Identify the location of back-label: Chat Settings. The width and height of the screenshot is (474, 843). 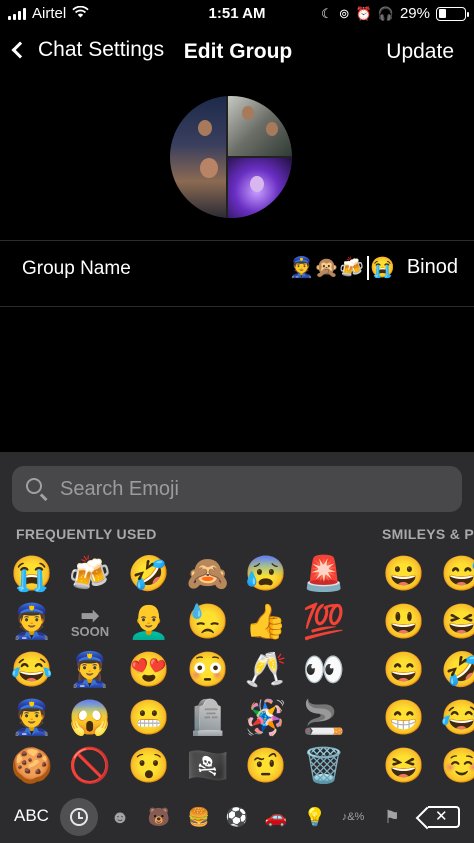
(101, 49).